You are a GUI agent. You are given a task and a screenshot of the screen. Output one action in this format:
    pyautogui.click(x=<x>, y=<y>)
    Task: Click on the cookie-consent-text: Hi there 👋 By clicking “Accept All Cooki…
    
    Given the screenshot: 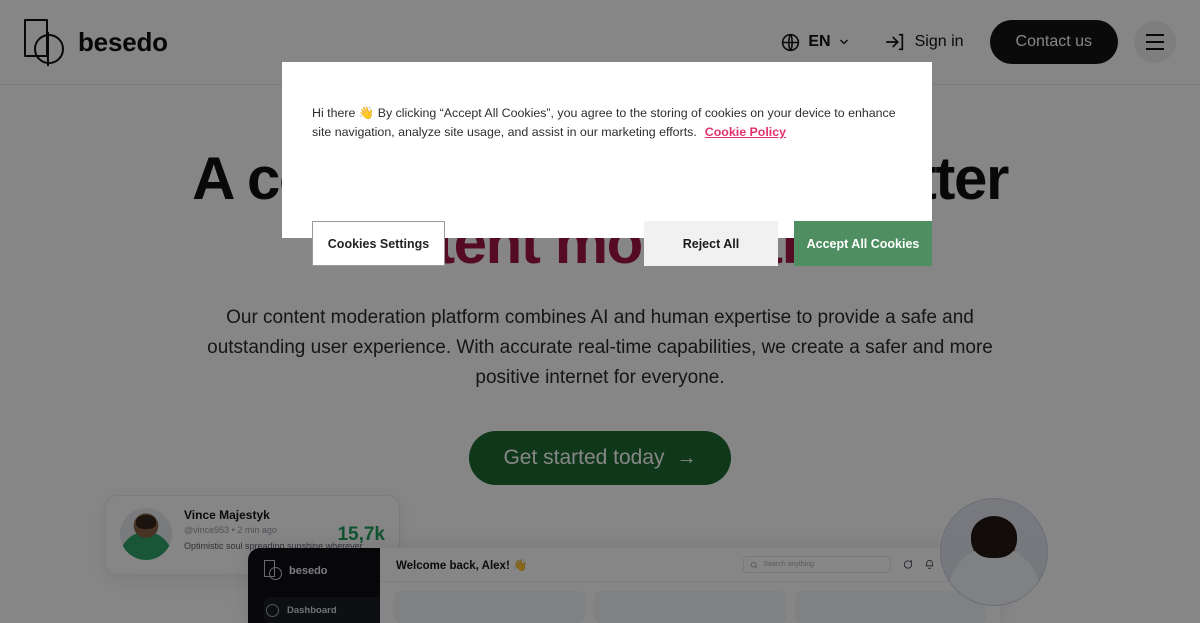 What is the action you would take?
    pyautogui.click(x=607, y=123)
    